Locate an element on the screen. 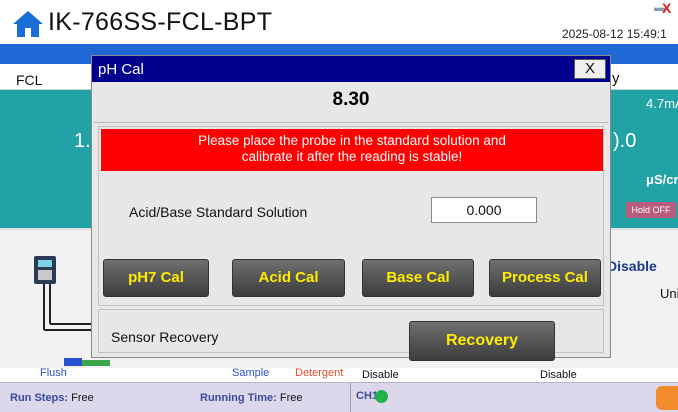  process-cal-button: Process Cal is located at coordinates (545, 278).